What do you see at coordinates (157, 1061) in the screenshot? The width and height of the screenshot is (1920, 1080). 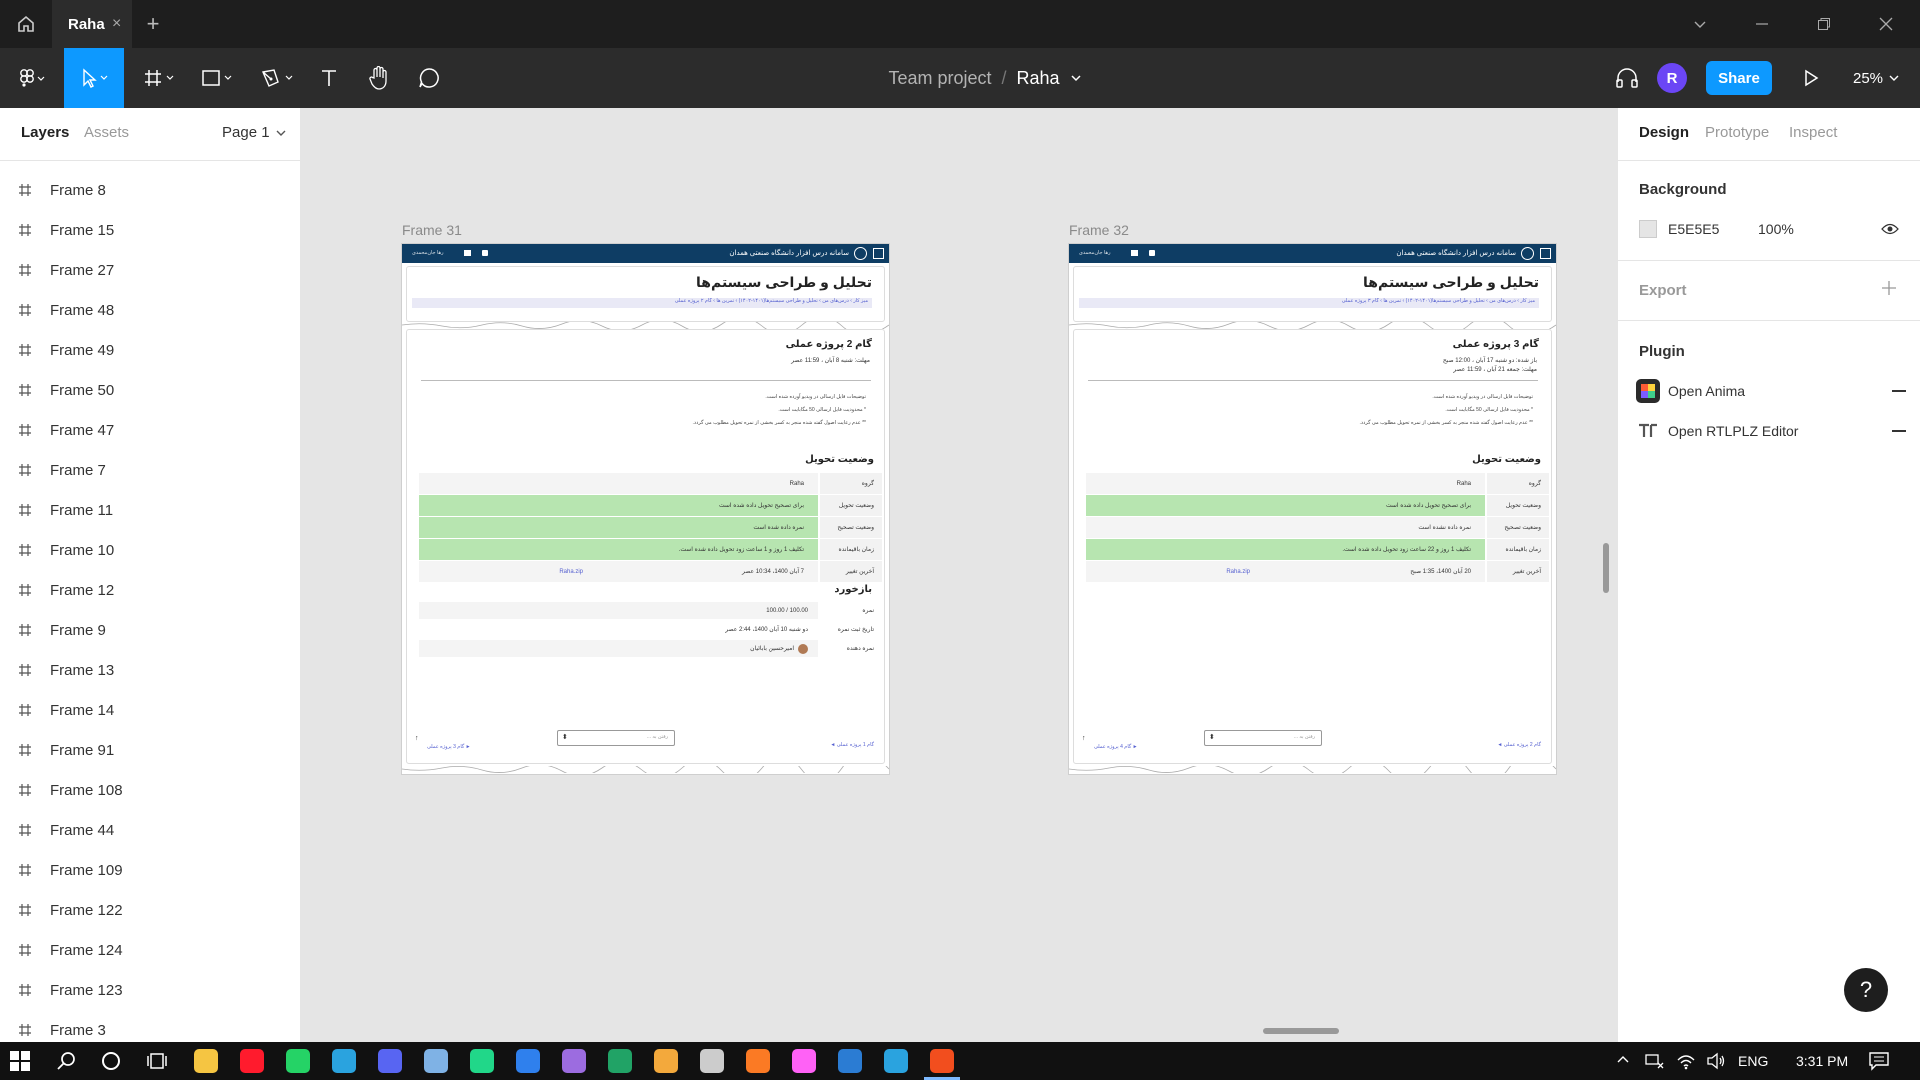 I see `task-view-icon` at bounding box center [157, 1061].